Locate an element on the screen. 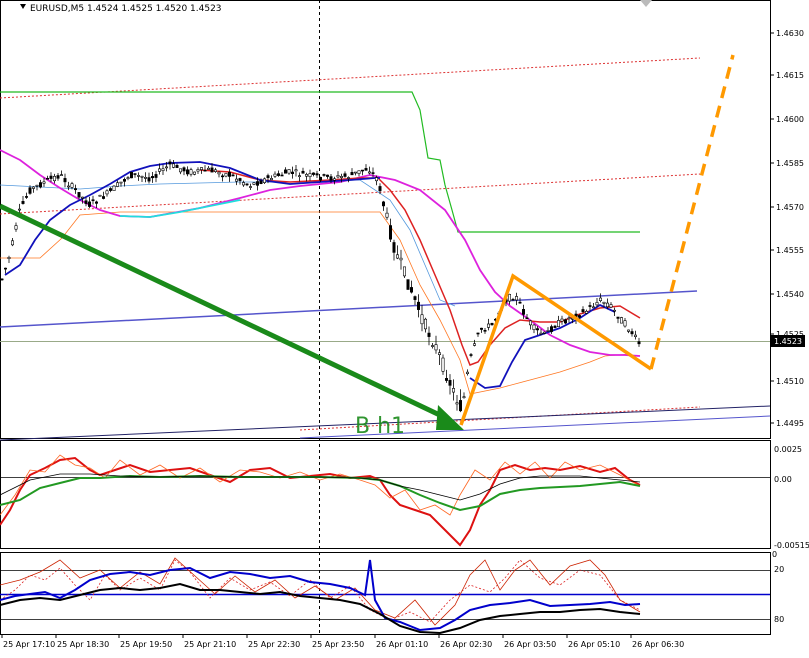 Image resolution: width=809 pixels, height=658 pixels. time-label: 25 Apr 18:30 is located at coordinates (83, 644).